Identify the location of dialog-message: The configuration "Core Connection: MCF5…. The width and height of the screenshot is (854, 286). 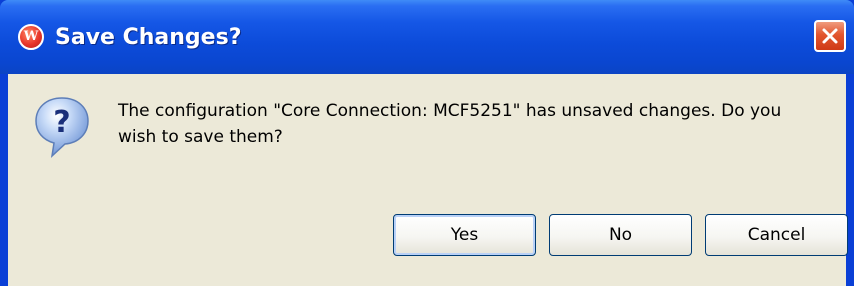
(450, 124).